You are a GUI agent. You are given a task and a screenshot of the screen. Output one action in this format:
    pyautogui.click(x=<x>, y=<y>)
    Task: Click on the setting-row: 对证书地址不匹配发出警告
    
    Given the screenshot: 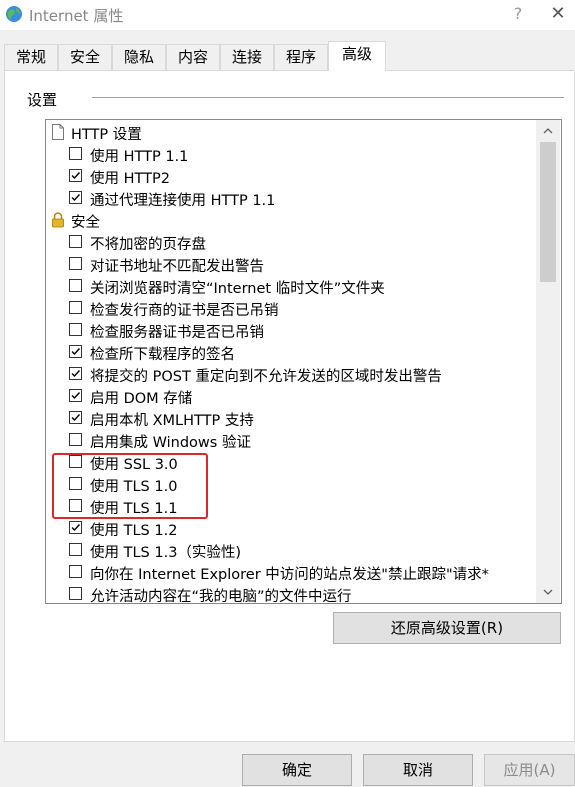 What is the action you would take?
    pyautogui.click(x=291, y=264)
    